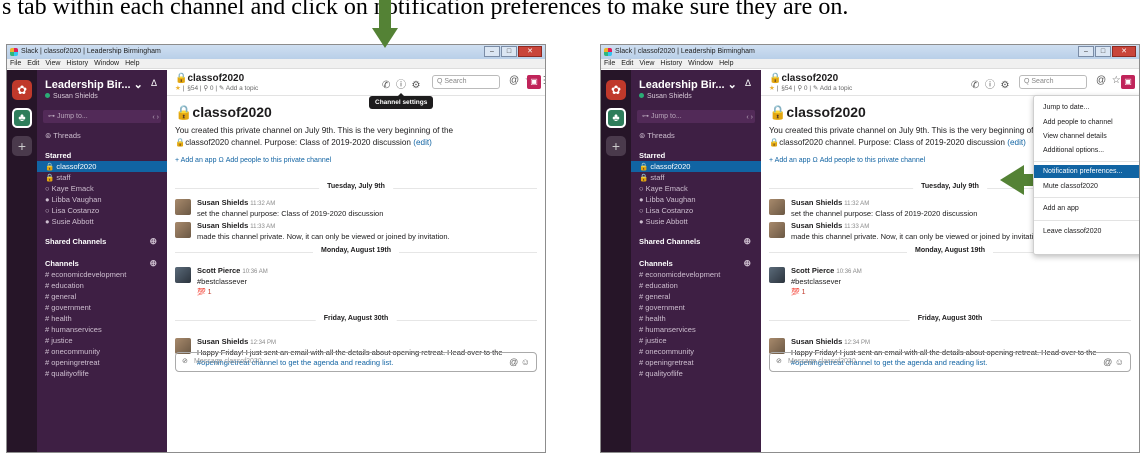  What do you see at coordinates (1086, 208) in the screenshot?
I see `menu-item-add-app: Add an app` at bounding box center [1086, 208].